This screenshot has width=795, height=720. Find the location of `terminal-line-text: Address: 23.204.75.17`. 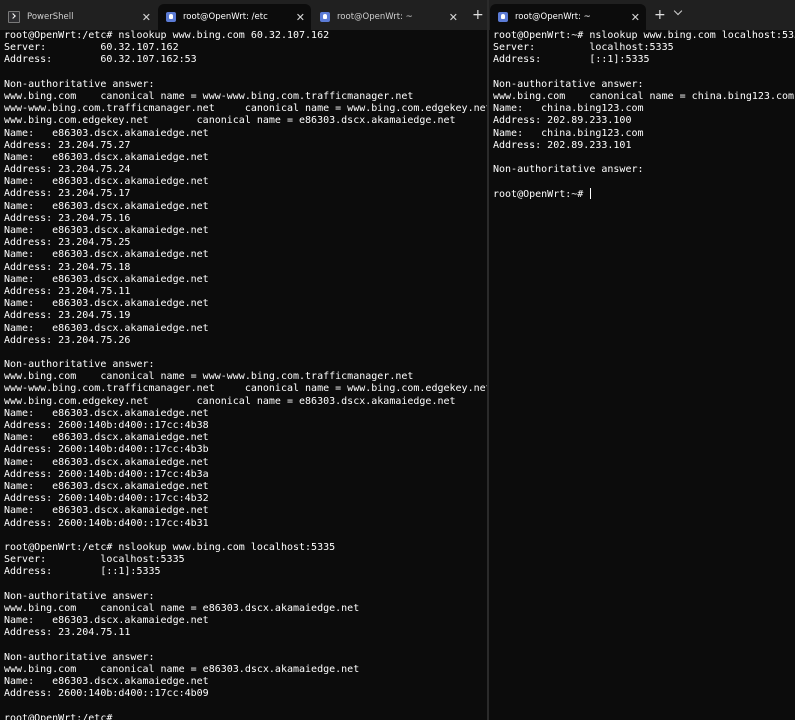

terminal-line-text: Address: 23.204.75.17 is located at coordinates (67, 194).